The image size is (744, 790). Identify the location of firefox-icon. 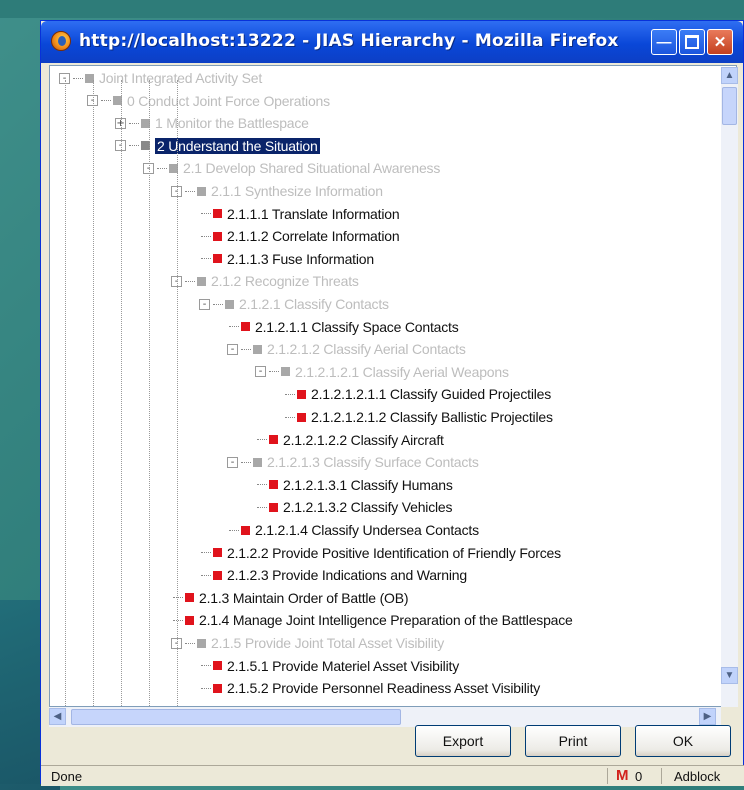
(61, 41).